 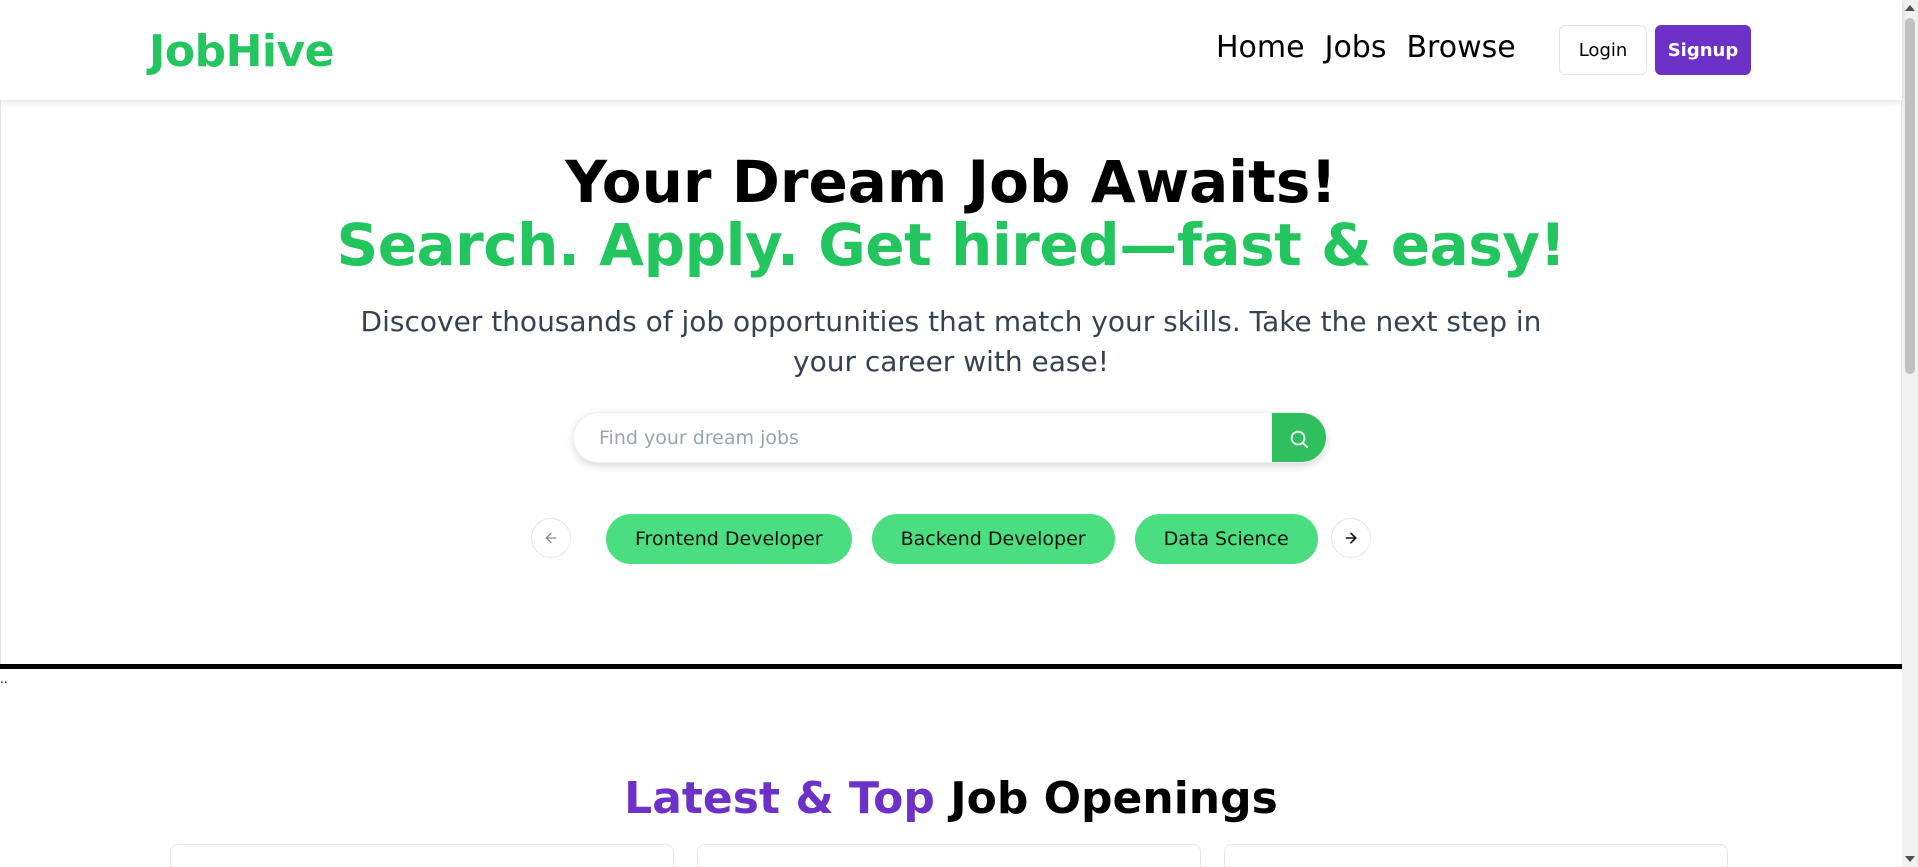 What do you see at coordinates (1356, 47) in the screenshot?
I see `nav-link-jobs: Jobs` at bounding box center [1356, 47].